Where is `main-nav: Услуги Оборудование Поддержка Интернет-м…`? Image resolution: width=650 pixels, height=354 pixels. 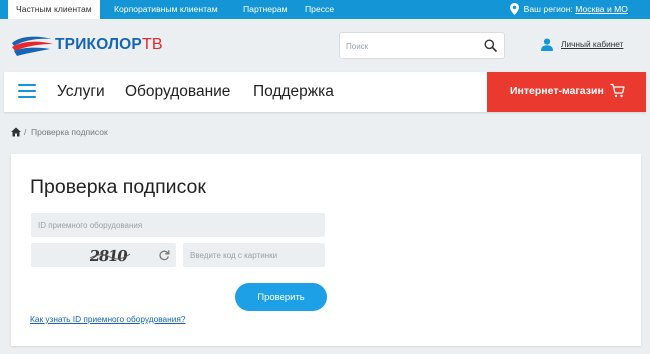
main-nav: Услуги Оборудование Поддержка Интернет-м… is located at coordinates (325, 92).